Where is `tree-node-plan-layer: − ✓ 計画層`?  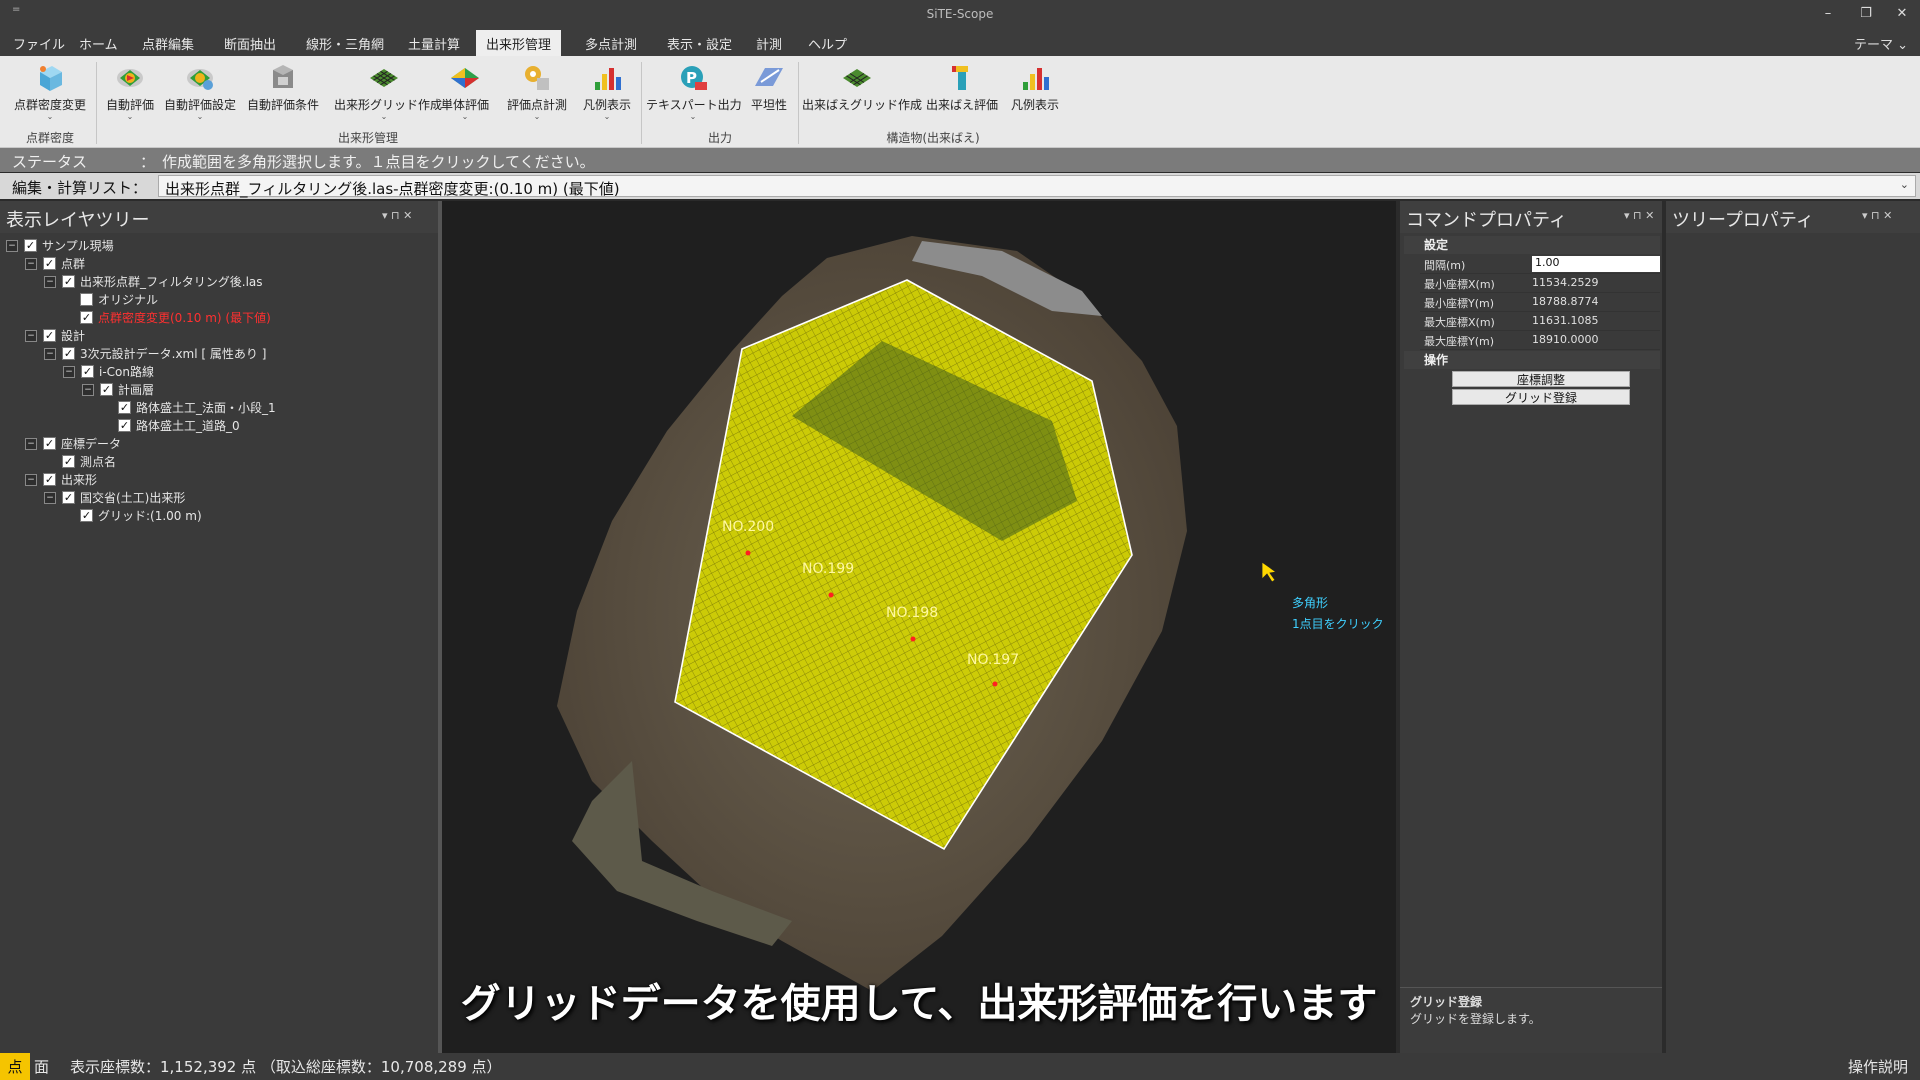 tree-node-plan-layer: − ✓ 計画層 is located at coordinates (118, 390).